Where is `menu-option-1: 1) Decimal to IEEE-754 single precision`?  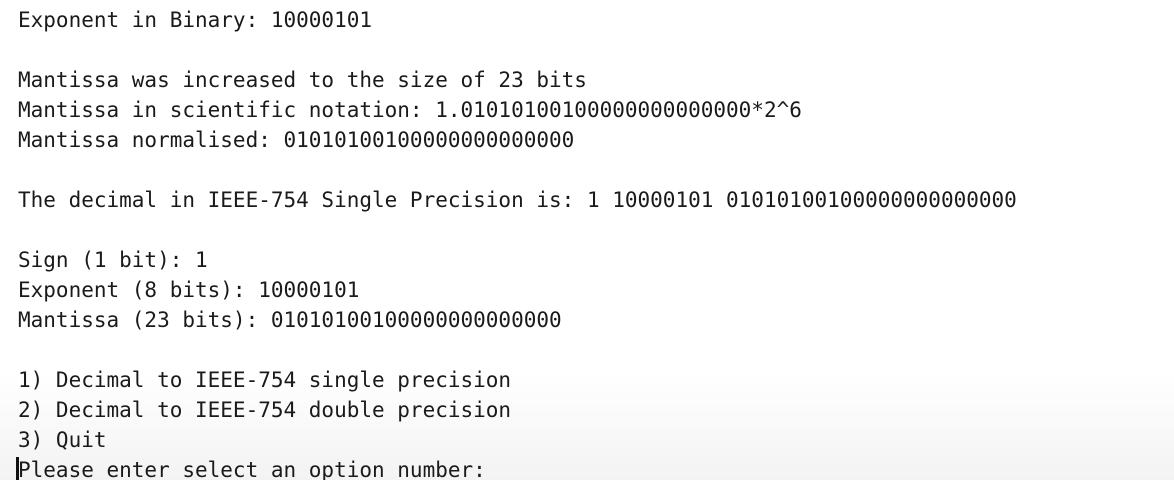
menu-option-1: 1) Decimal to IEEE-754 single precision is located at coordinates (265, 380).